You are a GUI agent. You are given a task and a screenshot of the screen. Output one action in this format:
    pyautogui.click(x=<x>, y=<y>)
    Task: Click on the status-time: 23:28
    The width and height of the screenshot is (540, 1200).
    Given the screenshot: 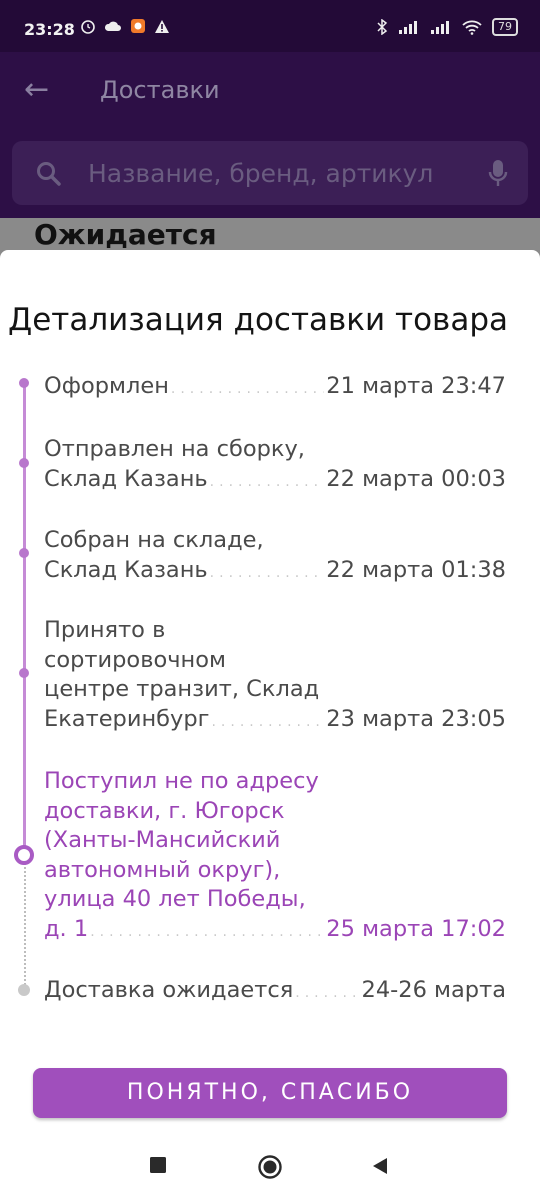 What is the action you would take?
    pyautogui.click(x=49, y=29)
    